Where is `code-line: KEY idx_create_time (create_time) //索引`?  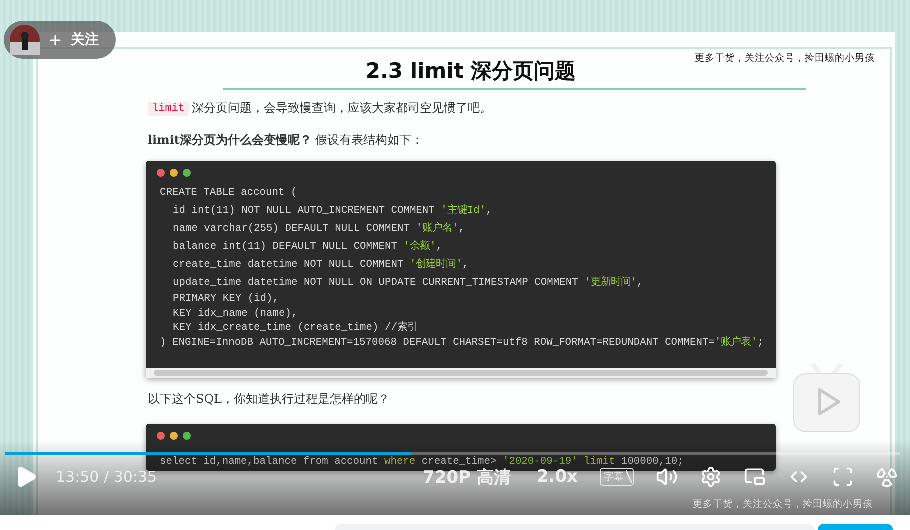
code-line: KEY idx_create_time (create_time) //索引 is located at coordinates (295, 328).